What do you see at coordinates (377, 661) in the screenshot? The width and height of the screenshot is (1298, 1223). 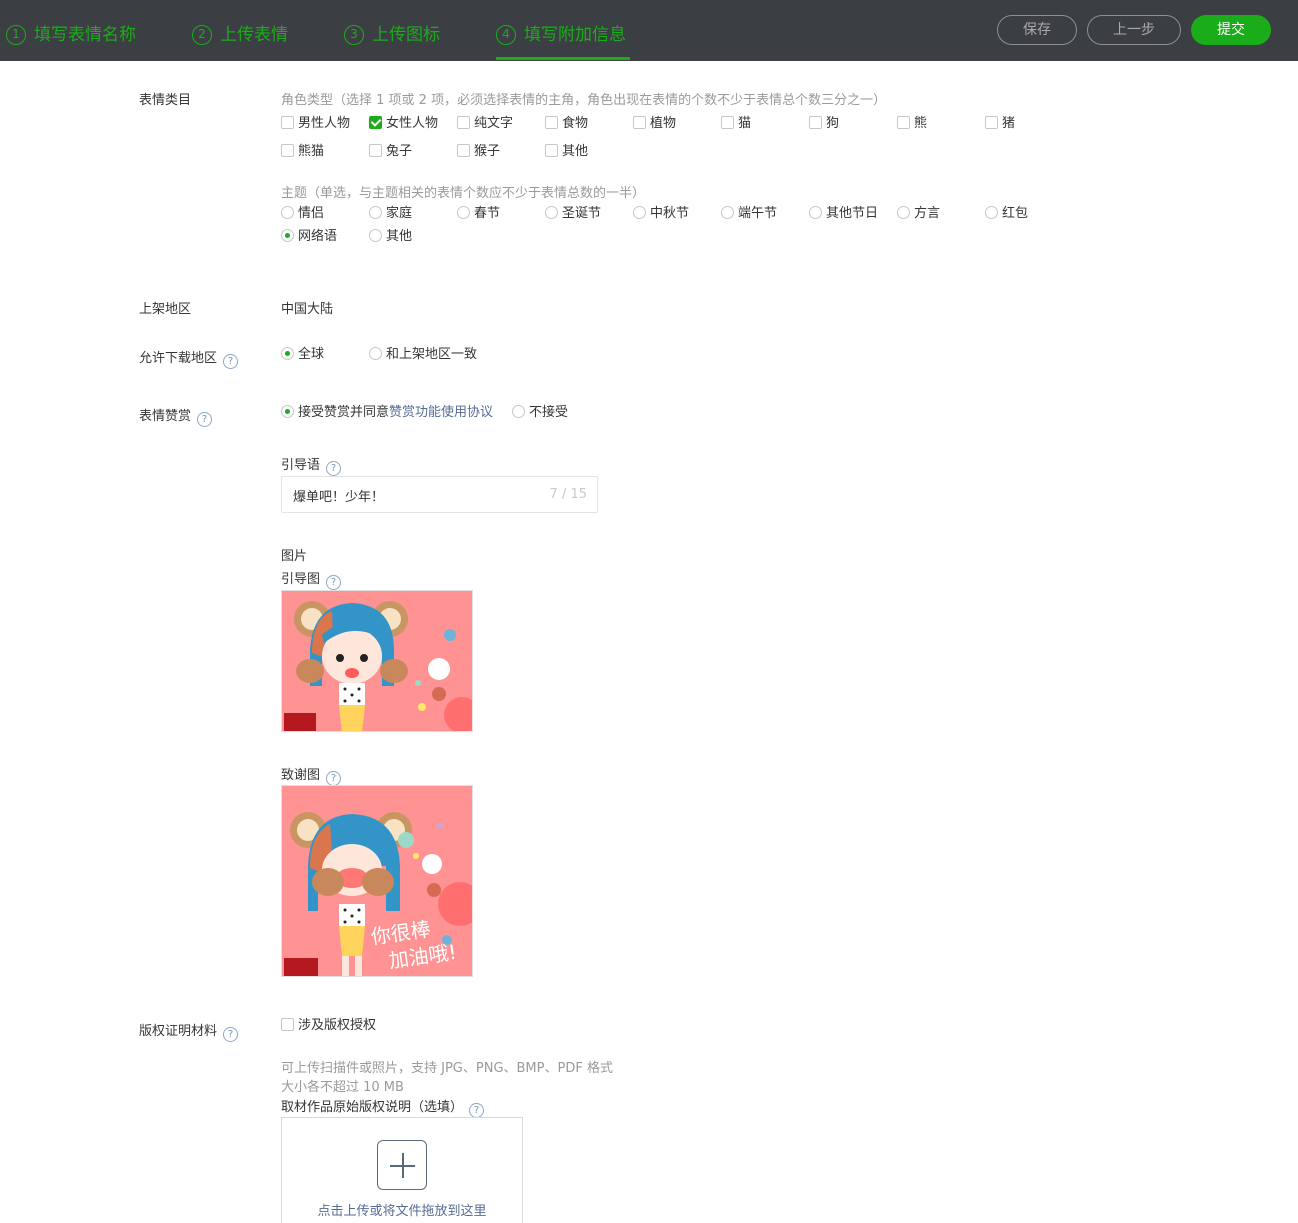 I see `guide-image` at bounding box center [377, 661].